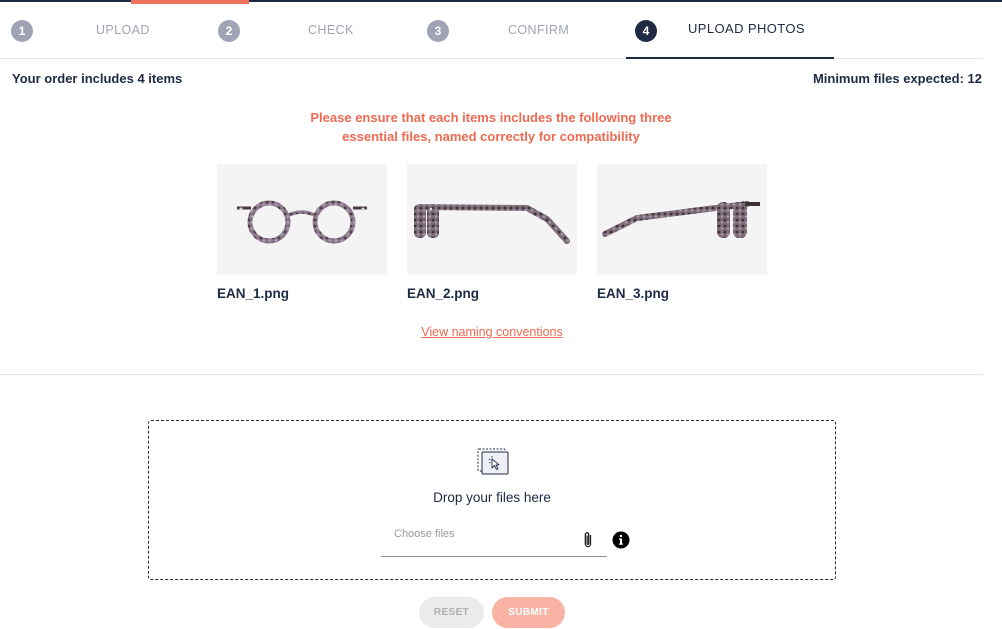  What do you see at coordinates (97, 78) in the screenshot?
I see `order-summary: Your order includes 4 items` at bounding box center [97, 78].